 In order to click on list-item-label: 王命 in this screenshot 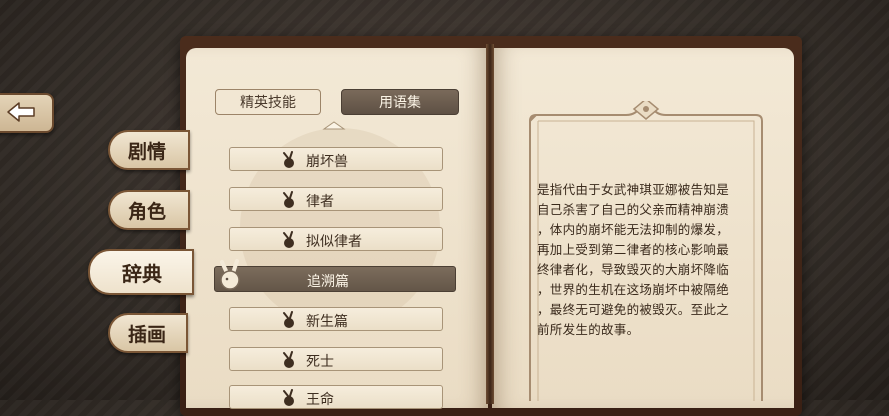, I will do `click(320, 400)`.